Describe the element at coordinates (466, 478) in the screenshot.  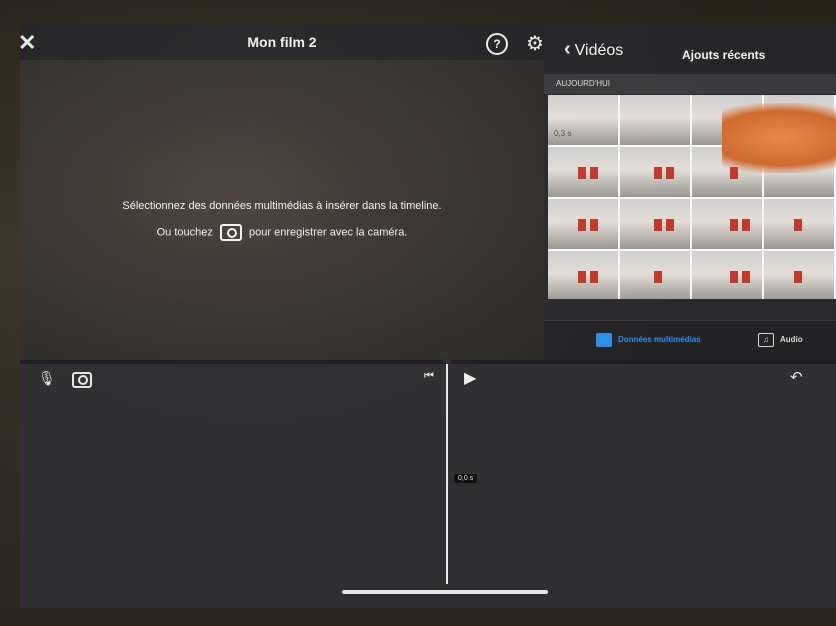
I see `playhead-time: 0,0 s` at that location.